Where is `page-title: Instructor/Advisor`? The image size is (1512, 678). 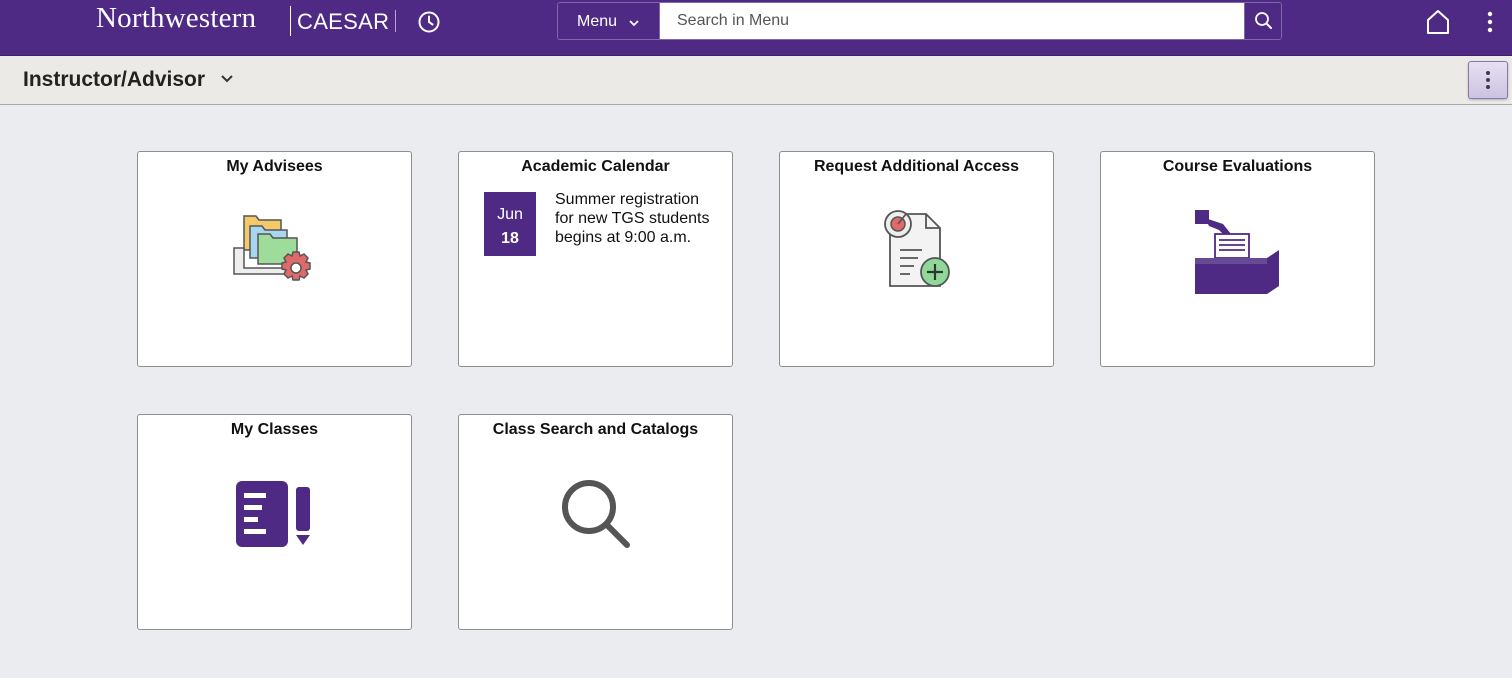
page-title: Instructor/Advisor is located at coordinates (114, 80).